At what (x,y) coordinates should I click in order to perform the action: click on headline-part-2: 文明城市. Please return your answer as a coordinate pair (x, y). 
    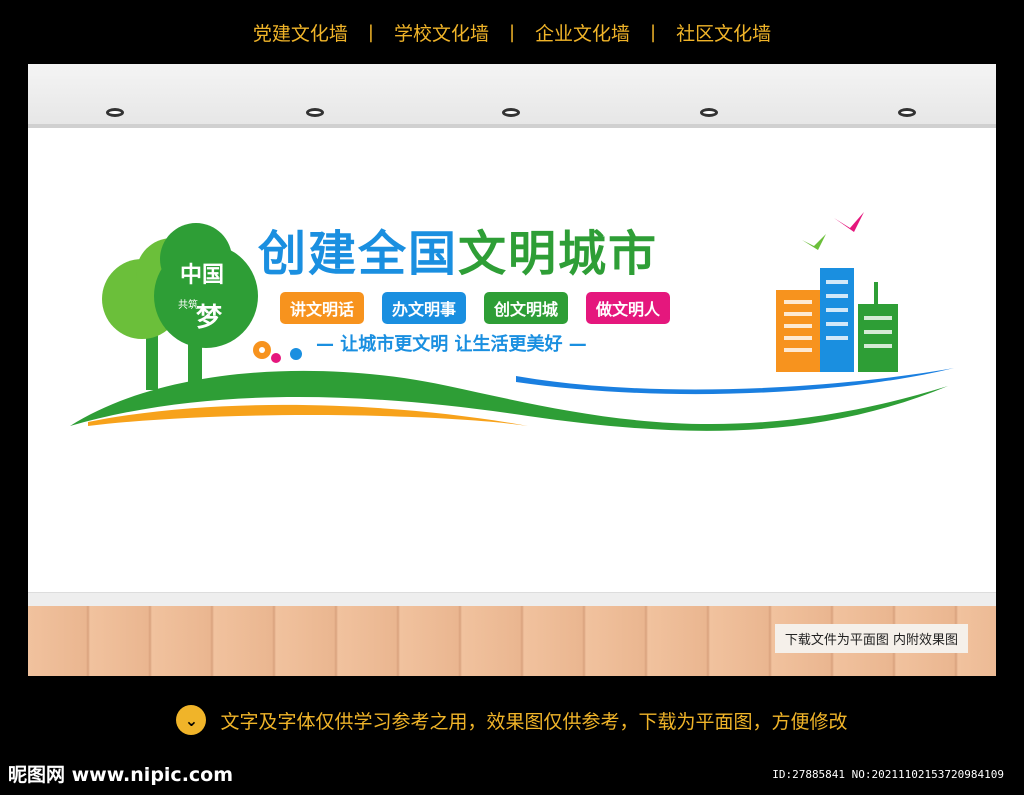
    Looking at the image, I should click on (558, 254).